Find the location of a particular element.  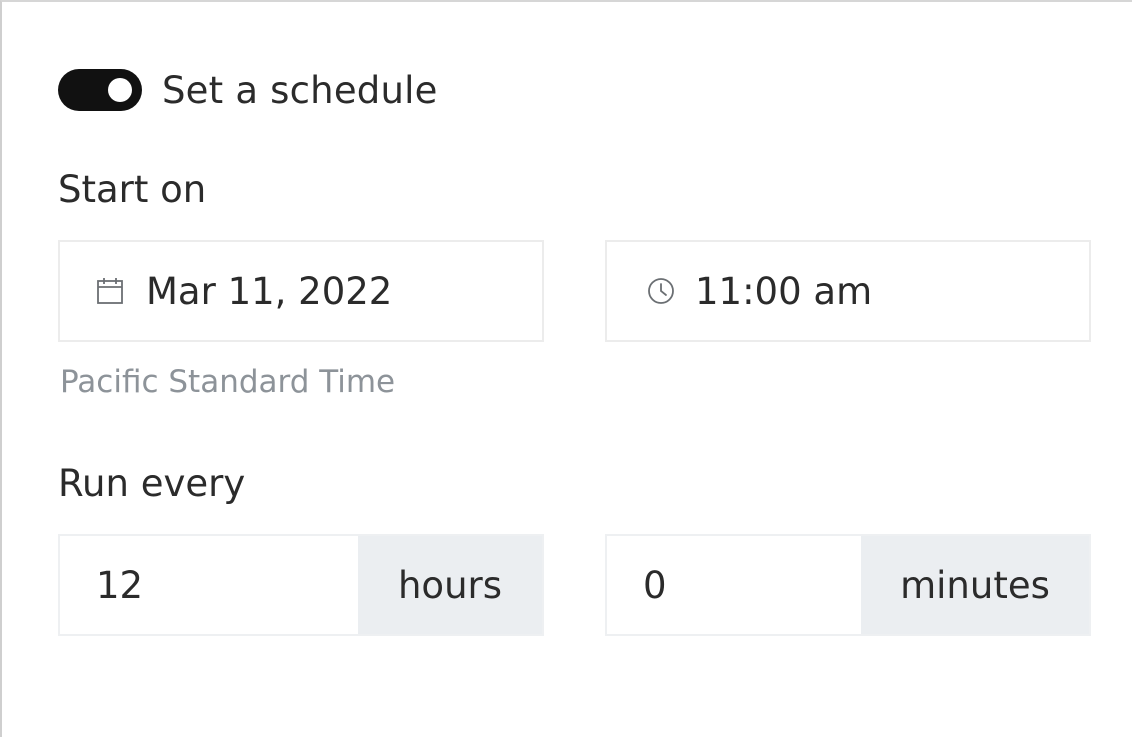

minutes-field: 0 minutes is located at coordinates (848, 585).